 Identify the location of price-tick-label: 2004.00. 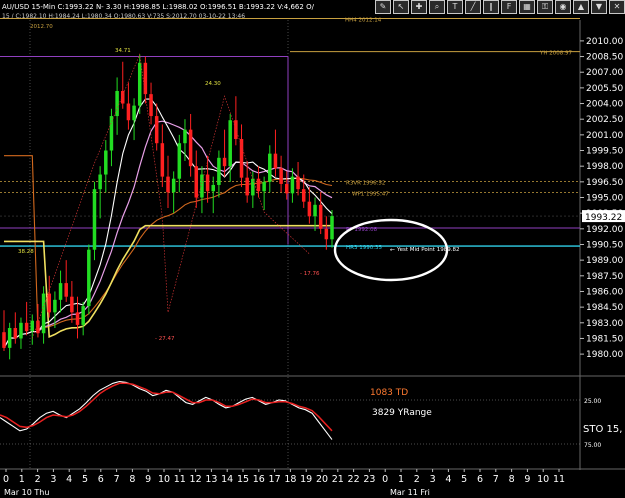
(604, 105).